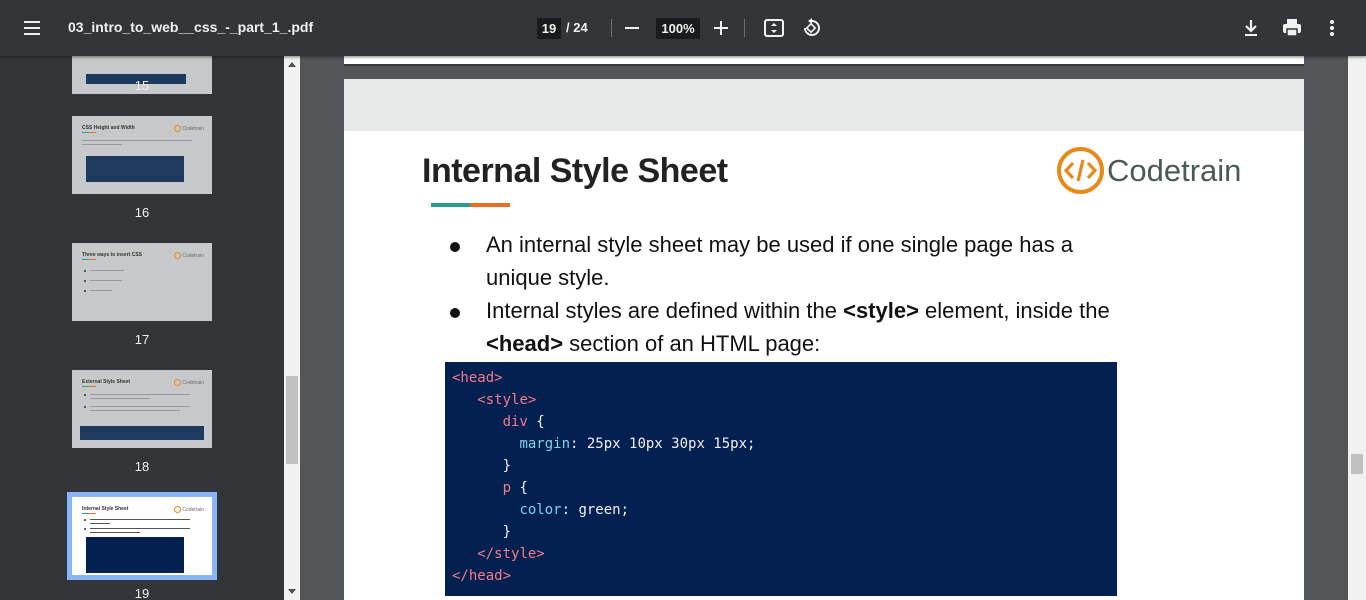 The height and width of the screenshot is (600, 1366). What do you see at coordinates (781, 422) in the screenshot?
I see `code-line: div {` at bounding box center [781, 422].